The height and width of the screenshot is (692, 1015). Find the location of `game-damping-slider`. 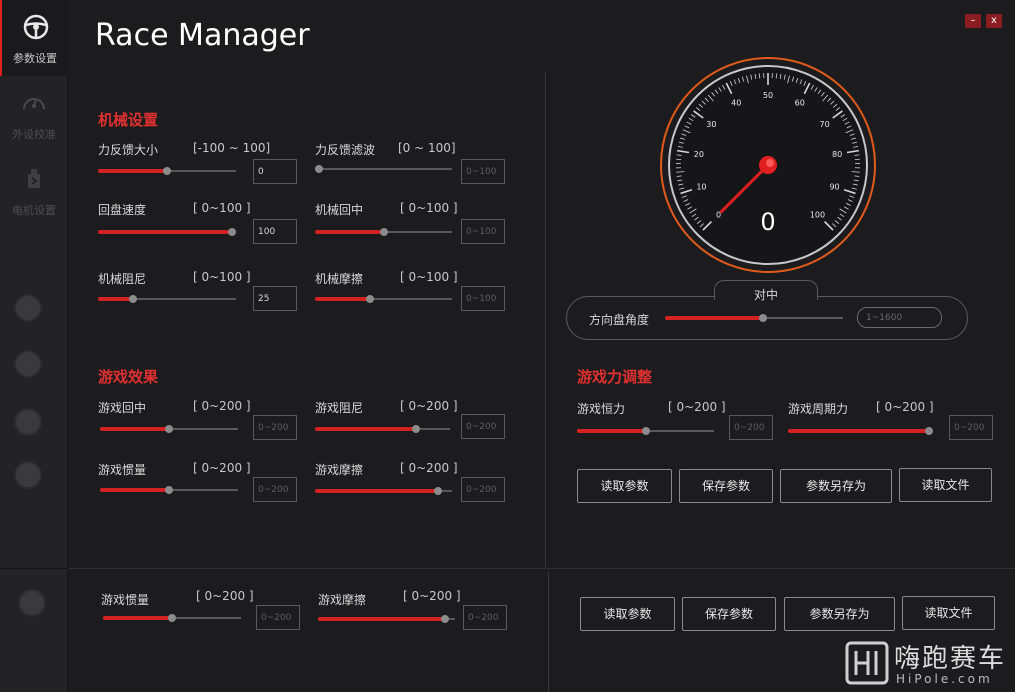

game-damping-slider is located at coordinates (382, 429).